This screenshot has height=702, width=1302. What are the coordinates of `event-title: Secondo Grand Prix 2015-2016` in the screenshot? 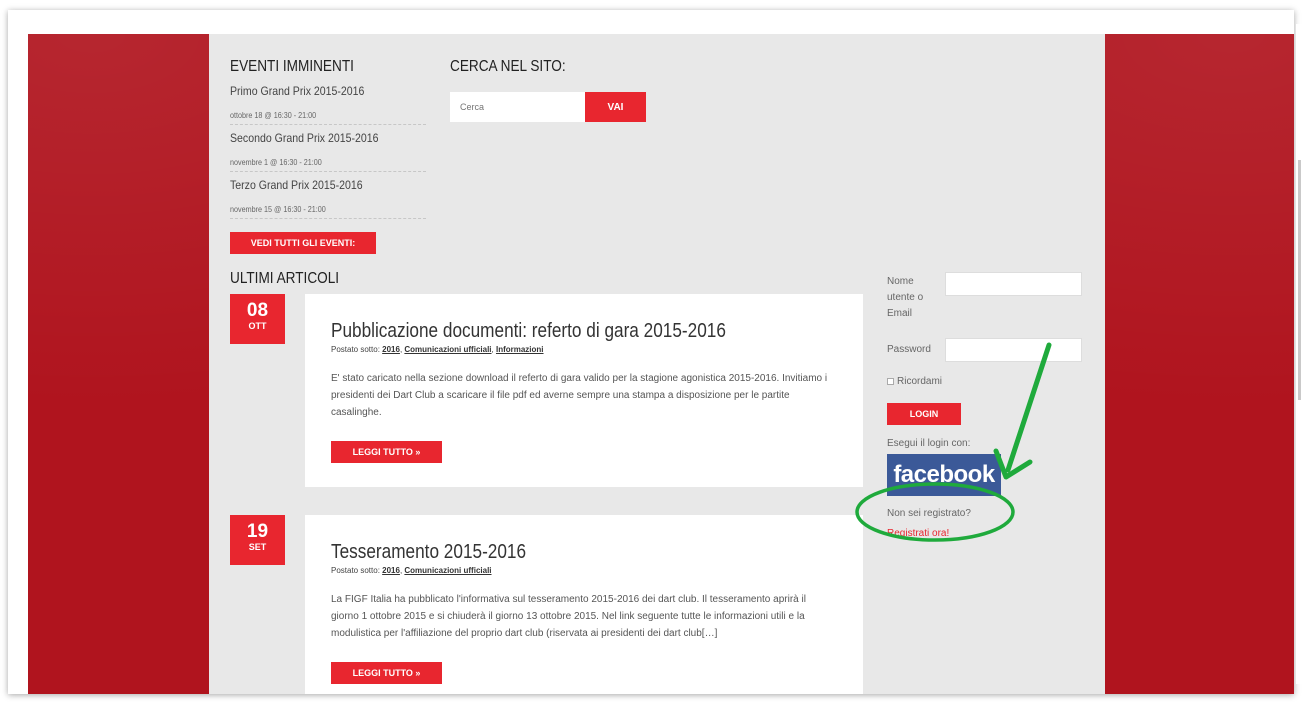 It's located at (316, 138).